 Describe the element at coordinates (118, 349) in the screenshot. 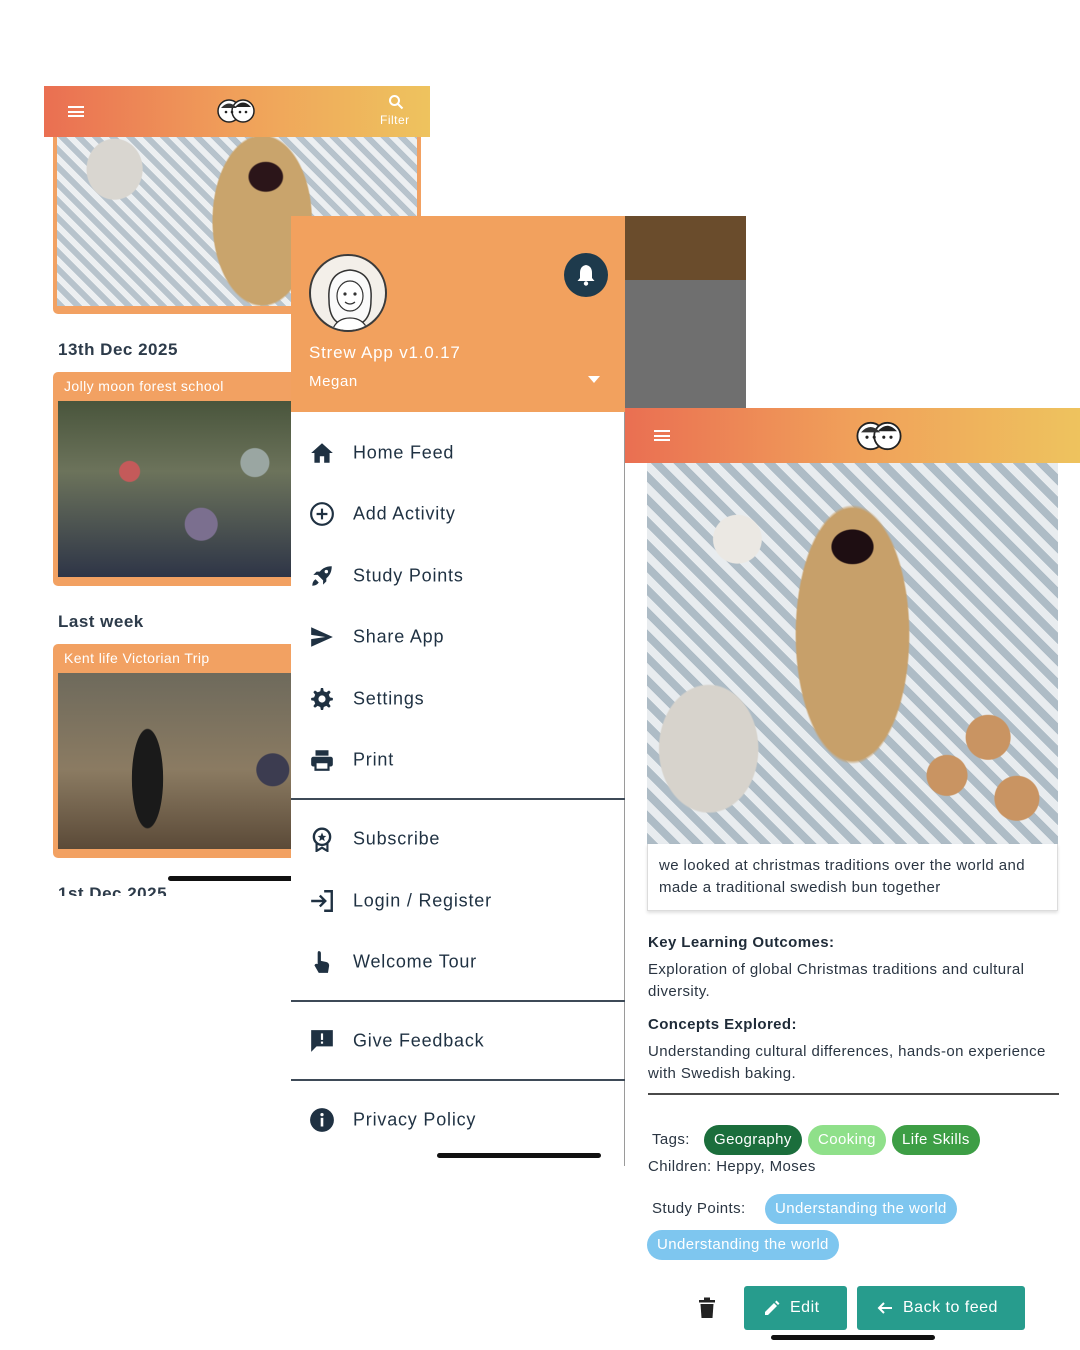

I see `date-heading: 13th Dec 2025` at that location.